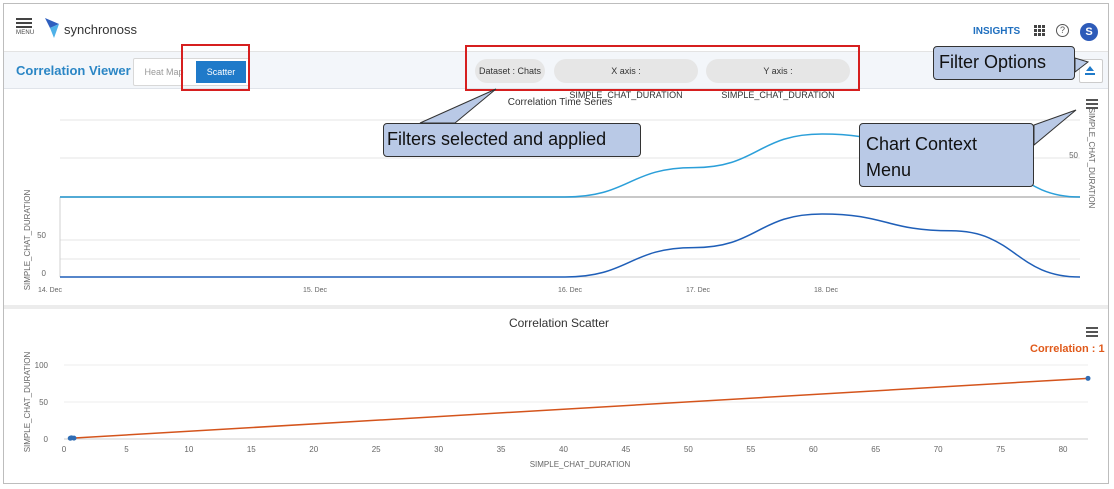 The image size is (1114, 489). I want to click on callout-context-menu: Chart Context Menu, so click(946, 155).